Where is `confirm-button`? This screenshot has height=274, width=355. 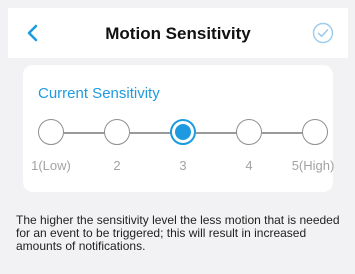
confirm-button is located at coordinates (323, 33).